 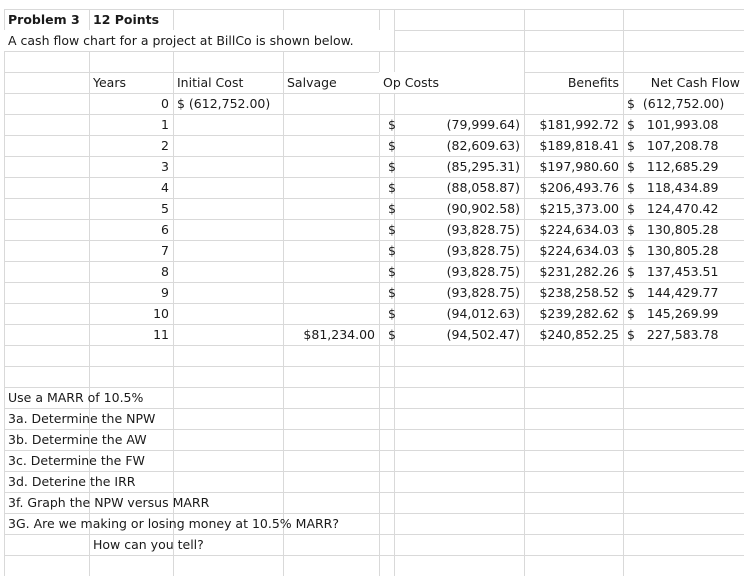 What do you see at coordinates (459, 313) in the screenshot?
I see `cell-op-costs: (94,012.63)` at bounding box center [459, 313].